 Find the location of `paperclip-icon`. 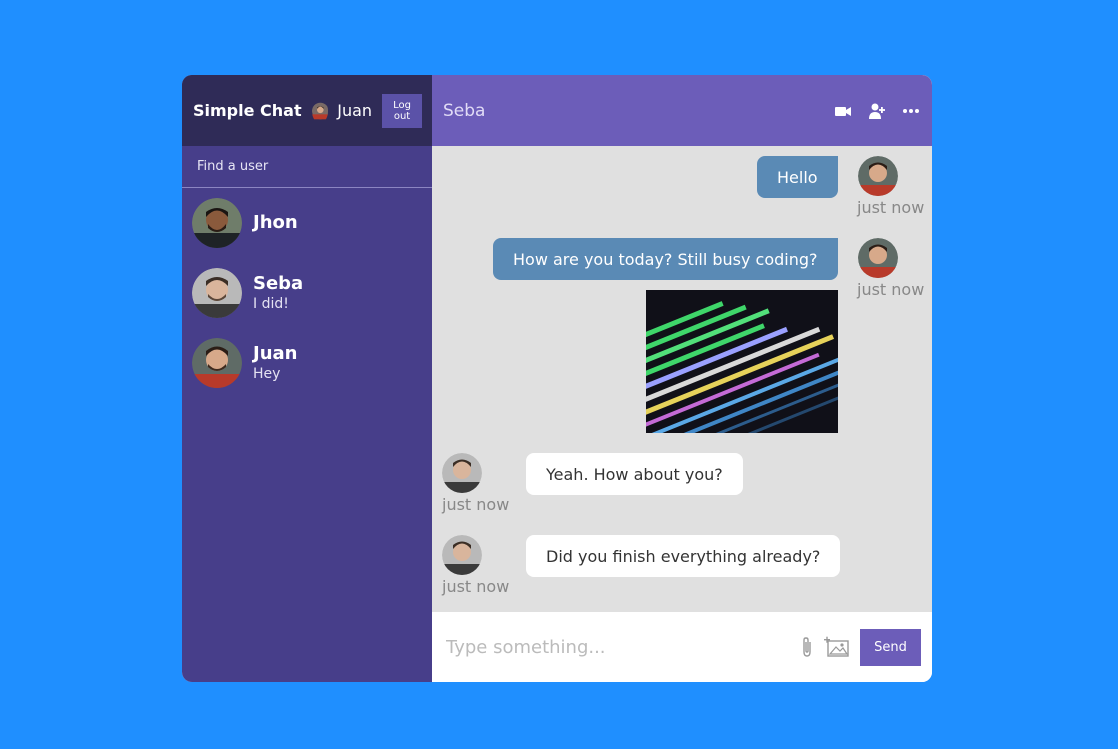

paperclip-icon is located at coordinates (807, 647).